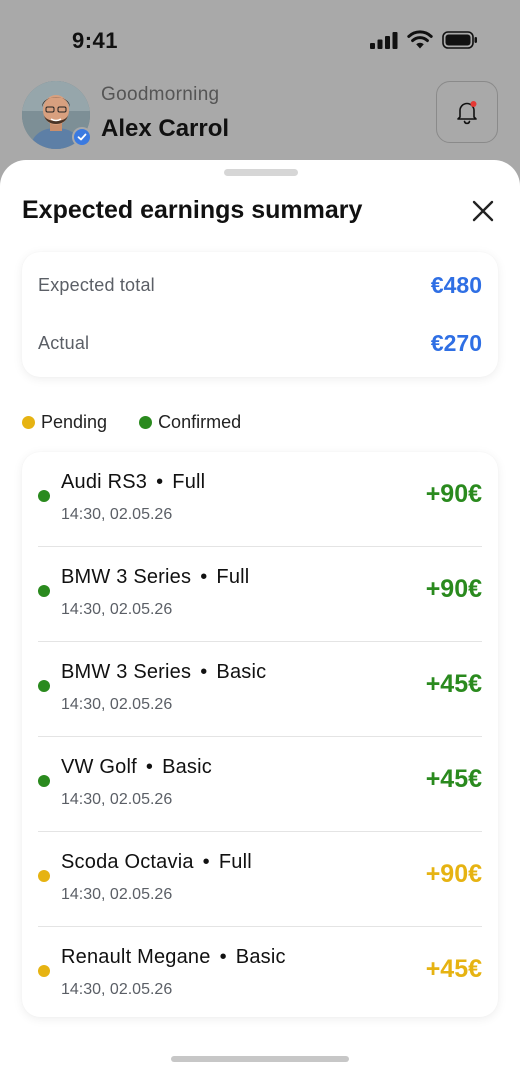 This screenshot has height=1074, width=520. What do you see at coordinates (127, 862) in the screenshot?
I see `item-car: Scoda Octavia` at bounding box center [127, 862].